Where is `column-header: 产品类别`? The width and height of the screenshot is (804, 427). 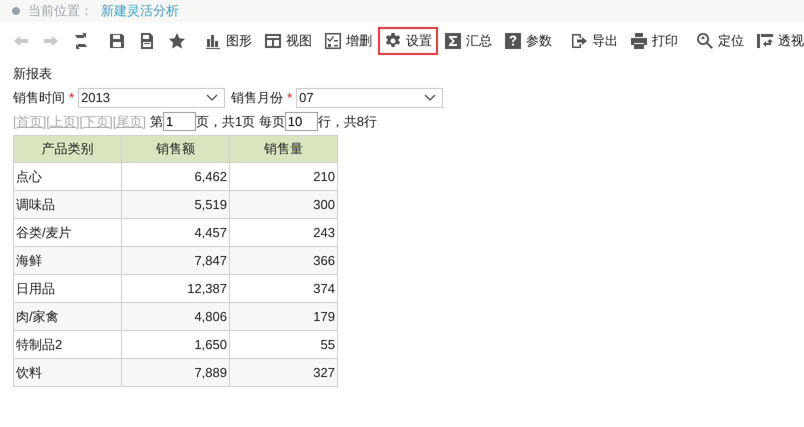
column-header: 产品类别 is located at coordinates (68, 149).